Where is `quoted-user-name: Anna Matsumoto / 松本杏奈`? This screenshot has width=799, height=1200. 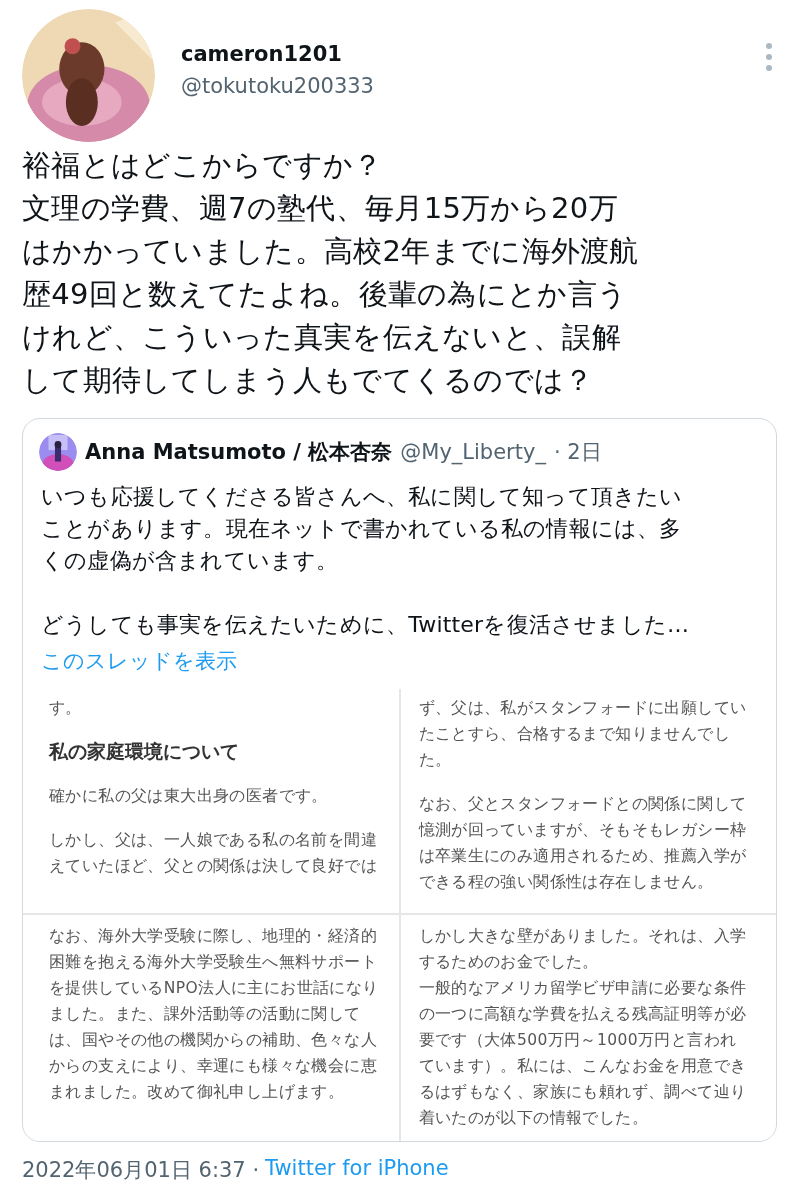 quoted-user-name: Anna Matsumoto / 松本杏奈 is located at coordinates (239, 452).